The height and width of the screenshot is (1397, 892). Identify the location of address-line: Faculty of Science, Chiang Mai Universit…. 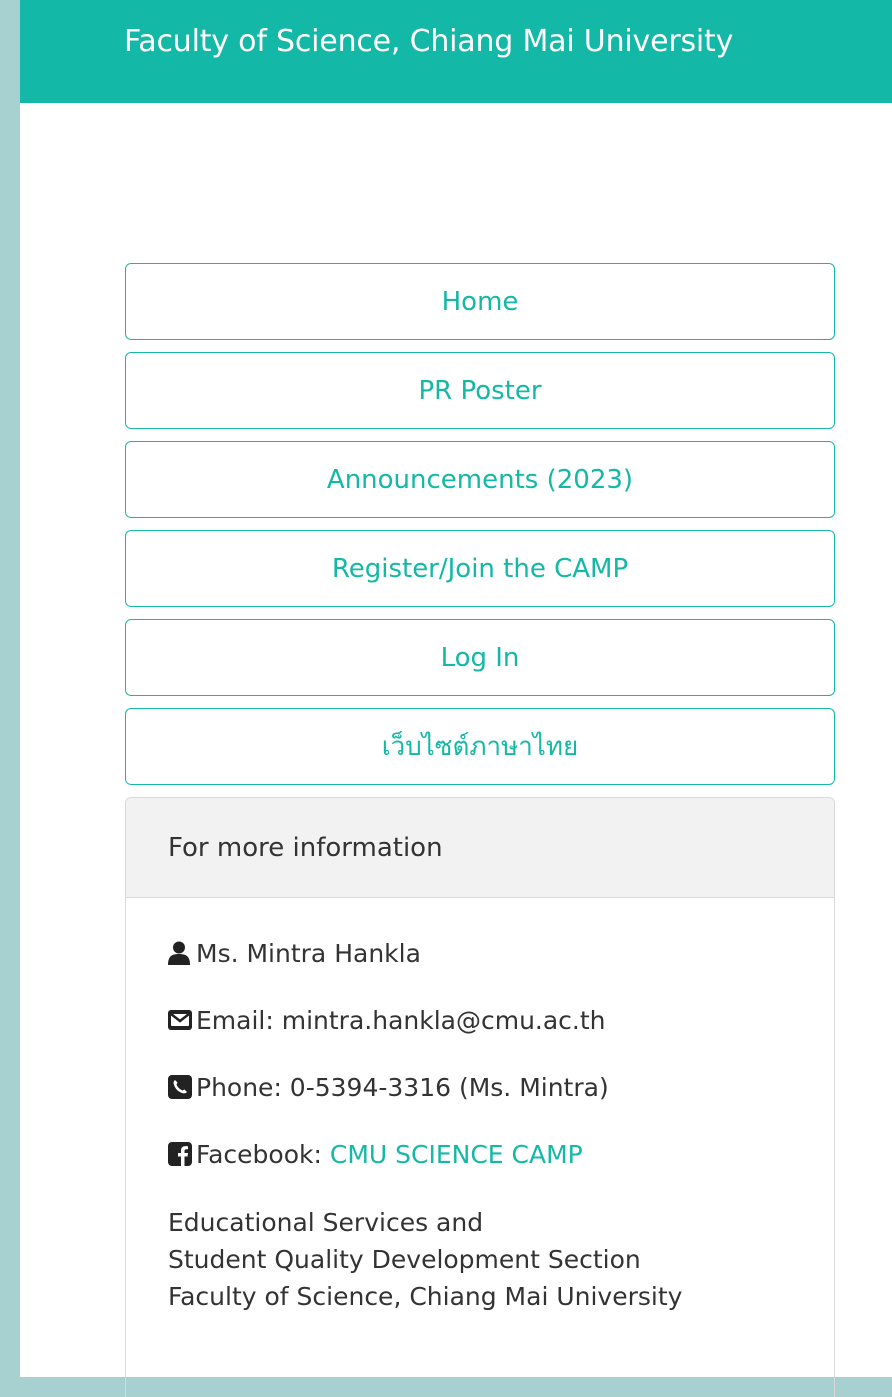
(425, 1296).